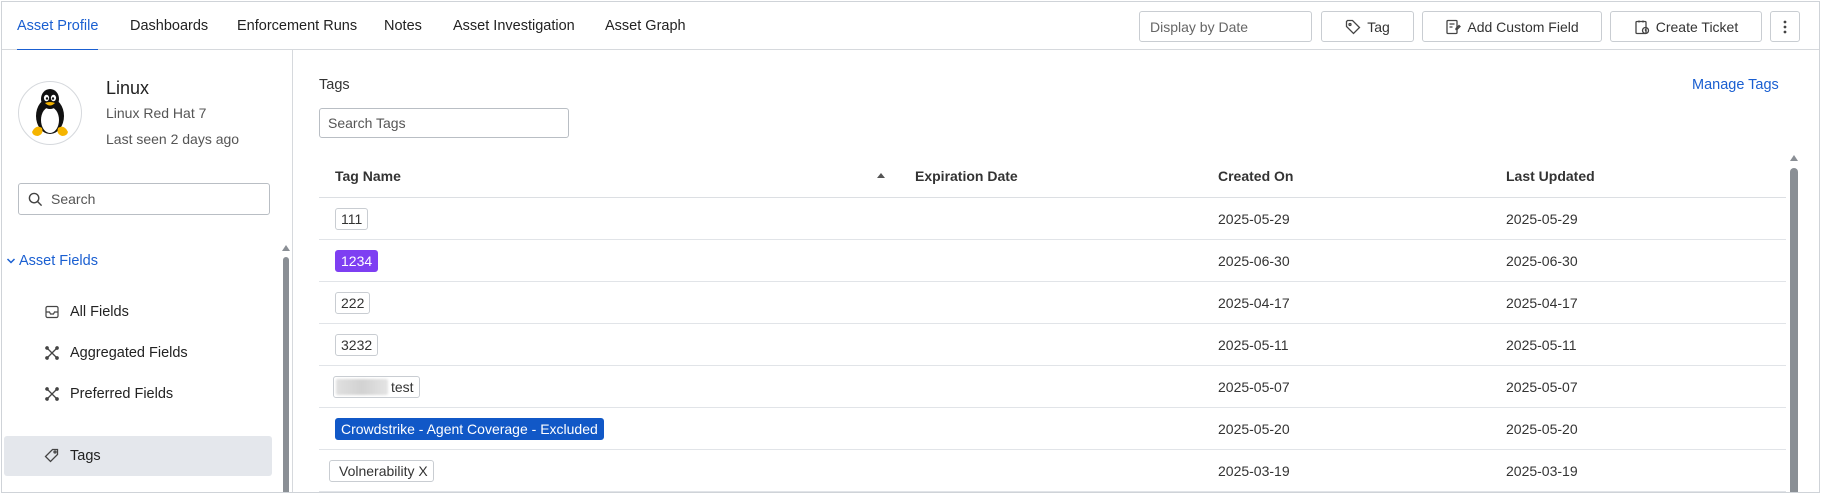  I want to click on sort-asc-icon, so click(881, 175).